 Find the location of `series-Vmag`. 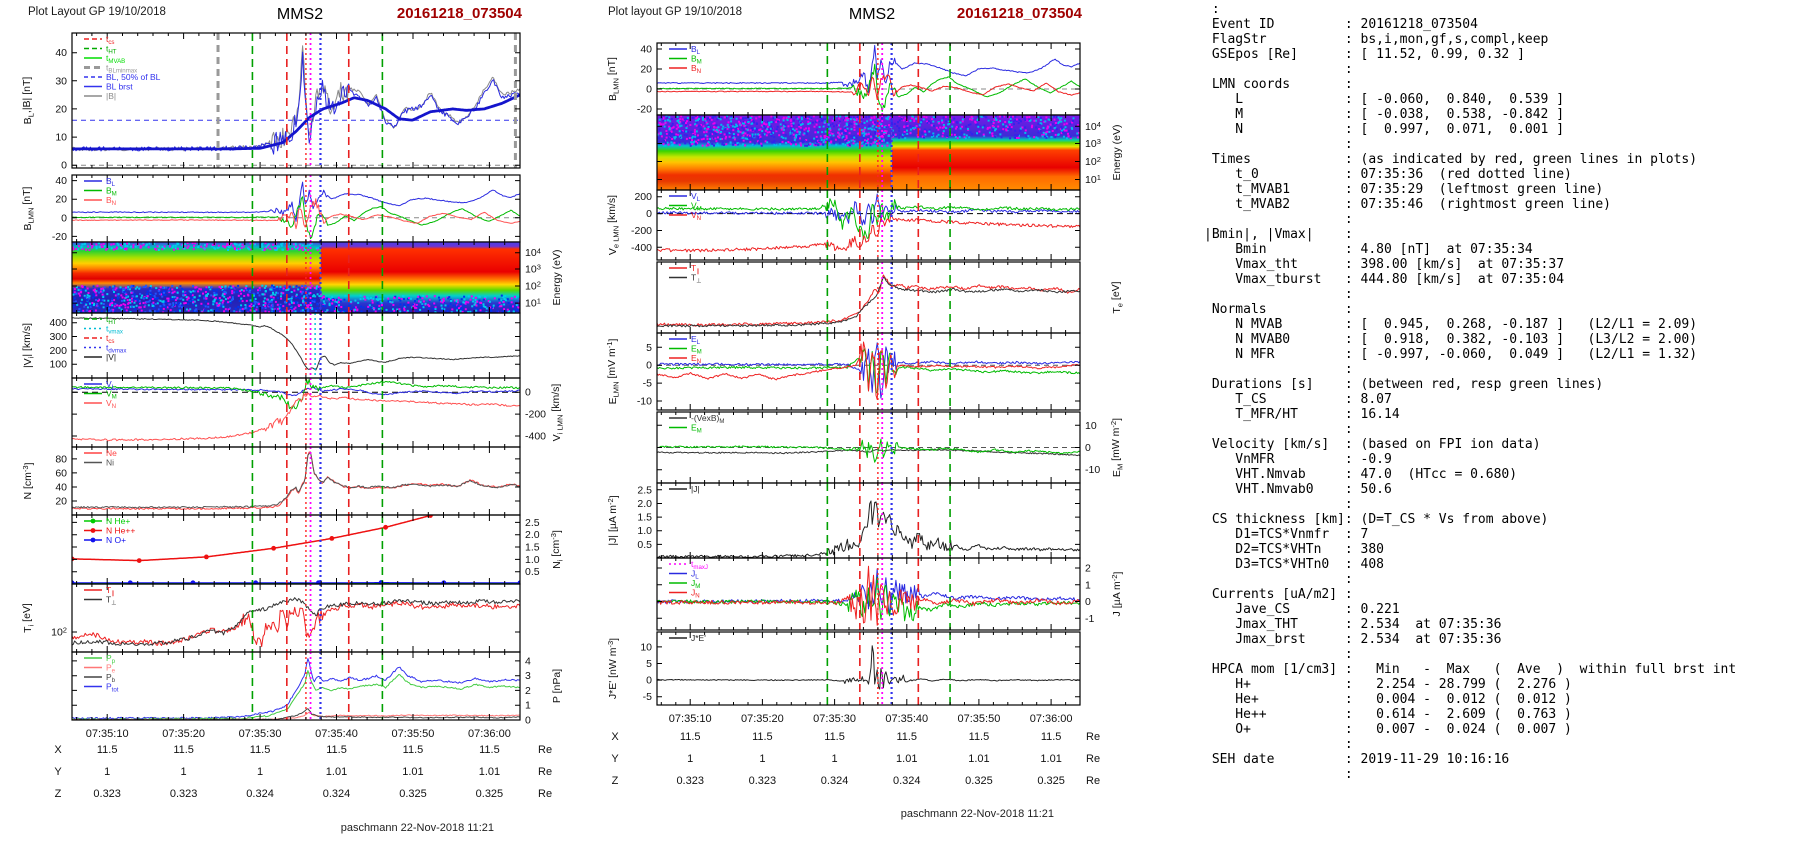

series-Vmag is located at coordinates (296, 344).